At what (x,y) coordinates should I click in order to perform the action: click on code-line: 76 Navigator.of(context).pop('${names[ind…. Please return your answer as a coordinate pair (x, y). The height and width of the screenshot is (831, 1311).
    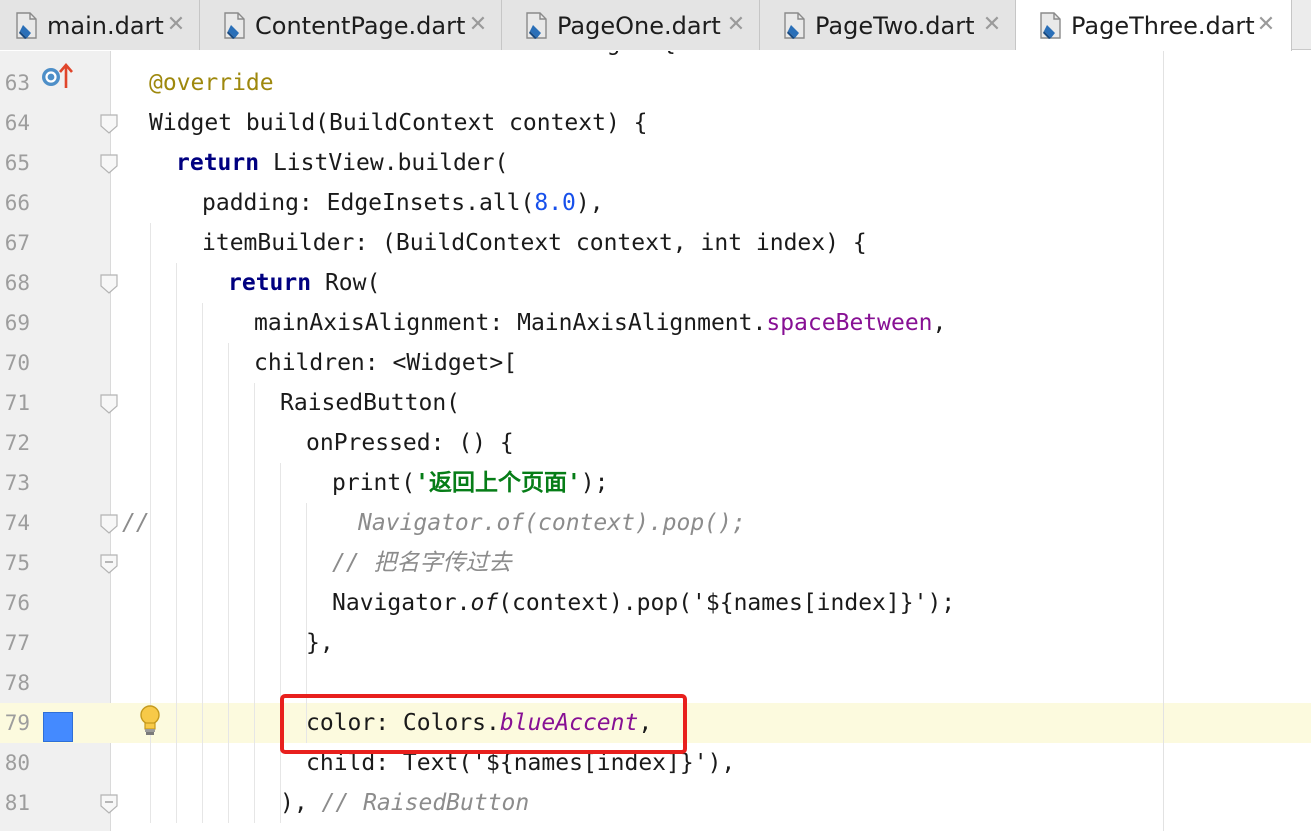
    Looking at the image, I should click on (655, 603).